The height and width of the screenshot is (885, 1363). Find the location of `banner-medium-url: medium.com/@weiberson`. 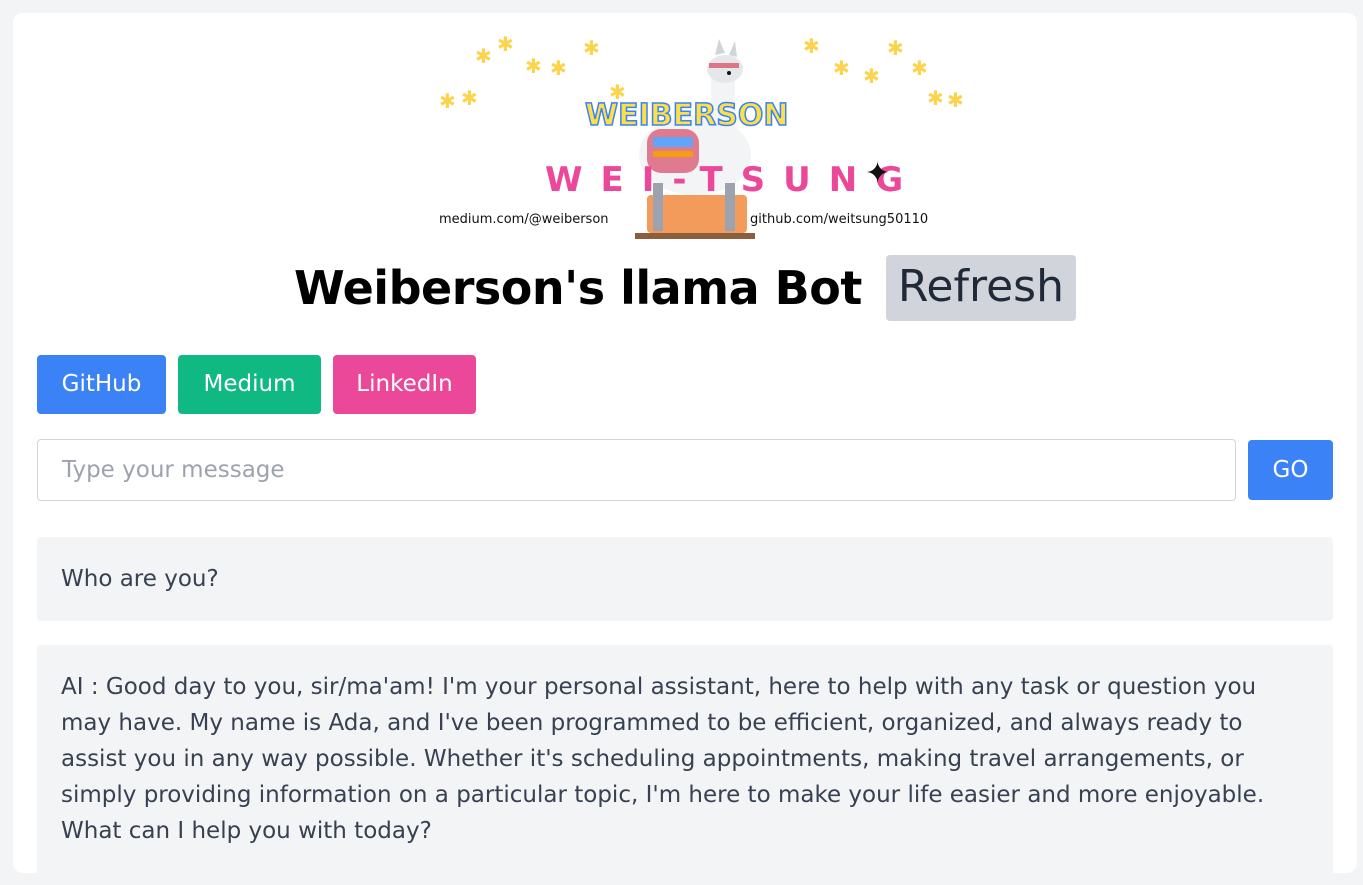

banner-medium-url: medium.com/@weiberson is located at coordinates (524, 219).